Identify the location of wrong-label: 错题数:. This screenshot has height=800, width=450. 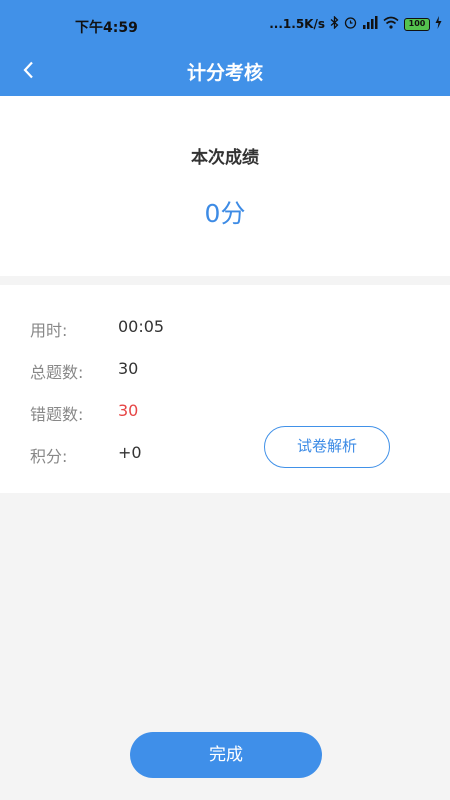
(57, 414).